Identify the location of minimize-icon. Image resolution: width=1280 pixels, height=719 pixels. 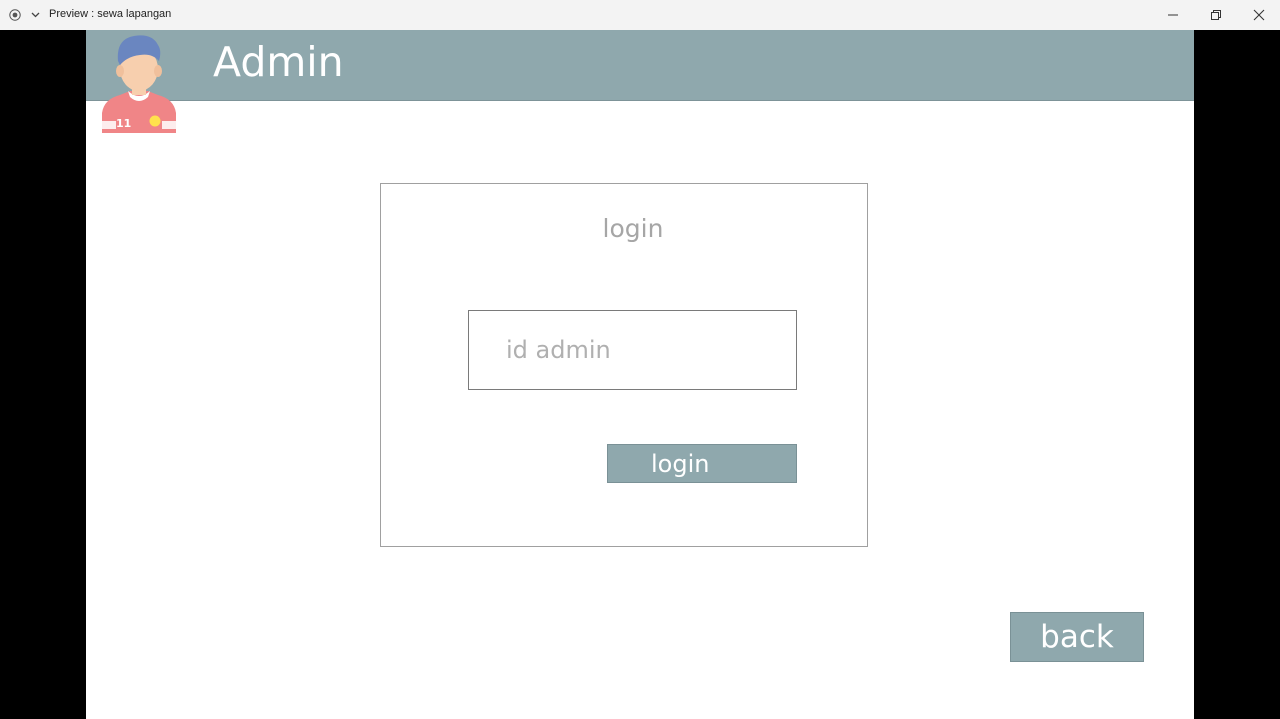
(1173, 15).